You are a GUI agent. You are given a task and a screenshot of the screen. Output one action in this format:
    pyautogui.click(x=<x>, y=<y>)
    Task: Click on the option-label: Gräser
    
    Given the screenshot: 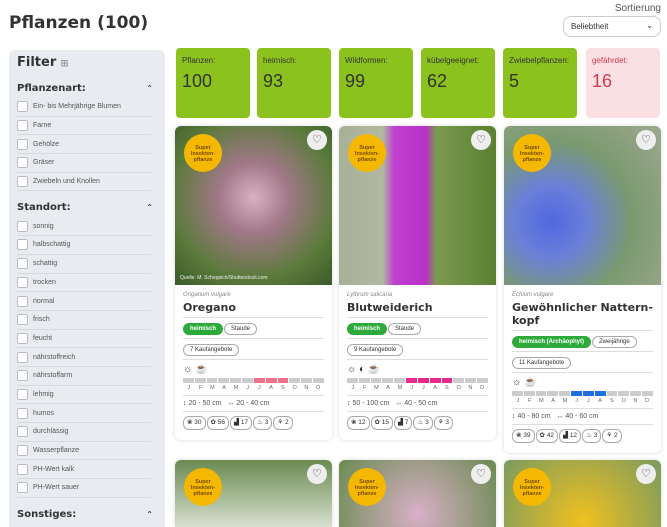 What is the action you would take?
    pyautogui.click(x=44, y=163)
    